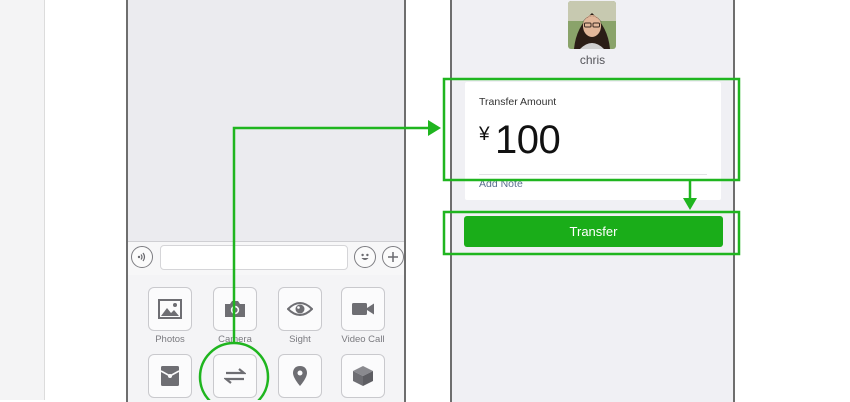 This screenshot has height=402, width=850. Describe the element at coordinates (501, 184) in the screenshot. I see `add-note-link: Add Note` at that location.